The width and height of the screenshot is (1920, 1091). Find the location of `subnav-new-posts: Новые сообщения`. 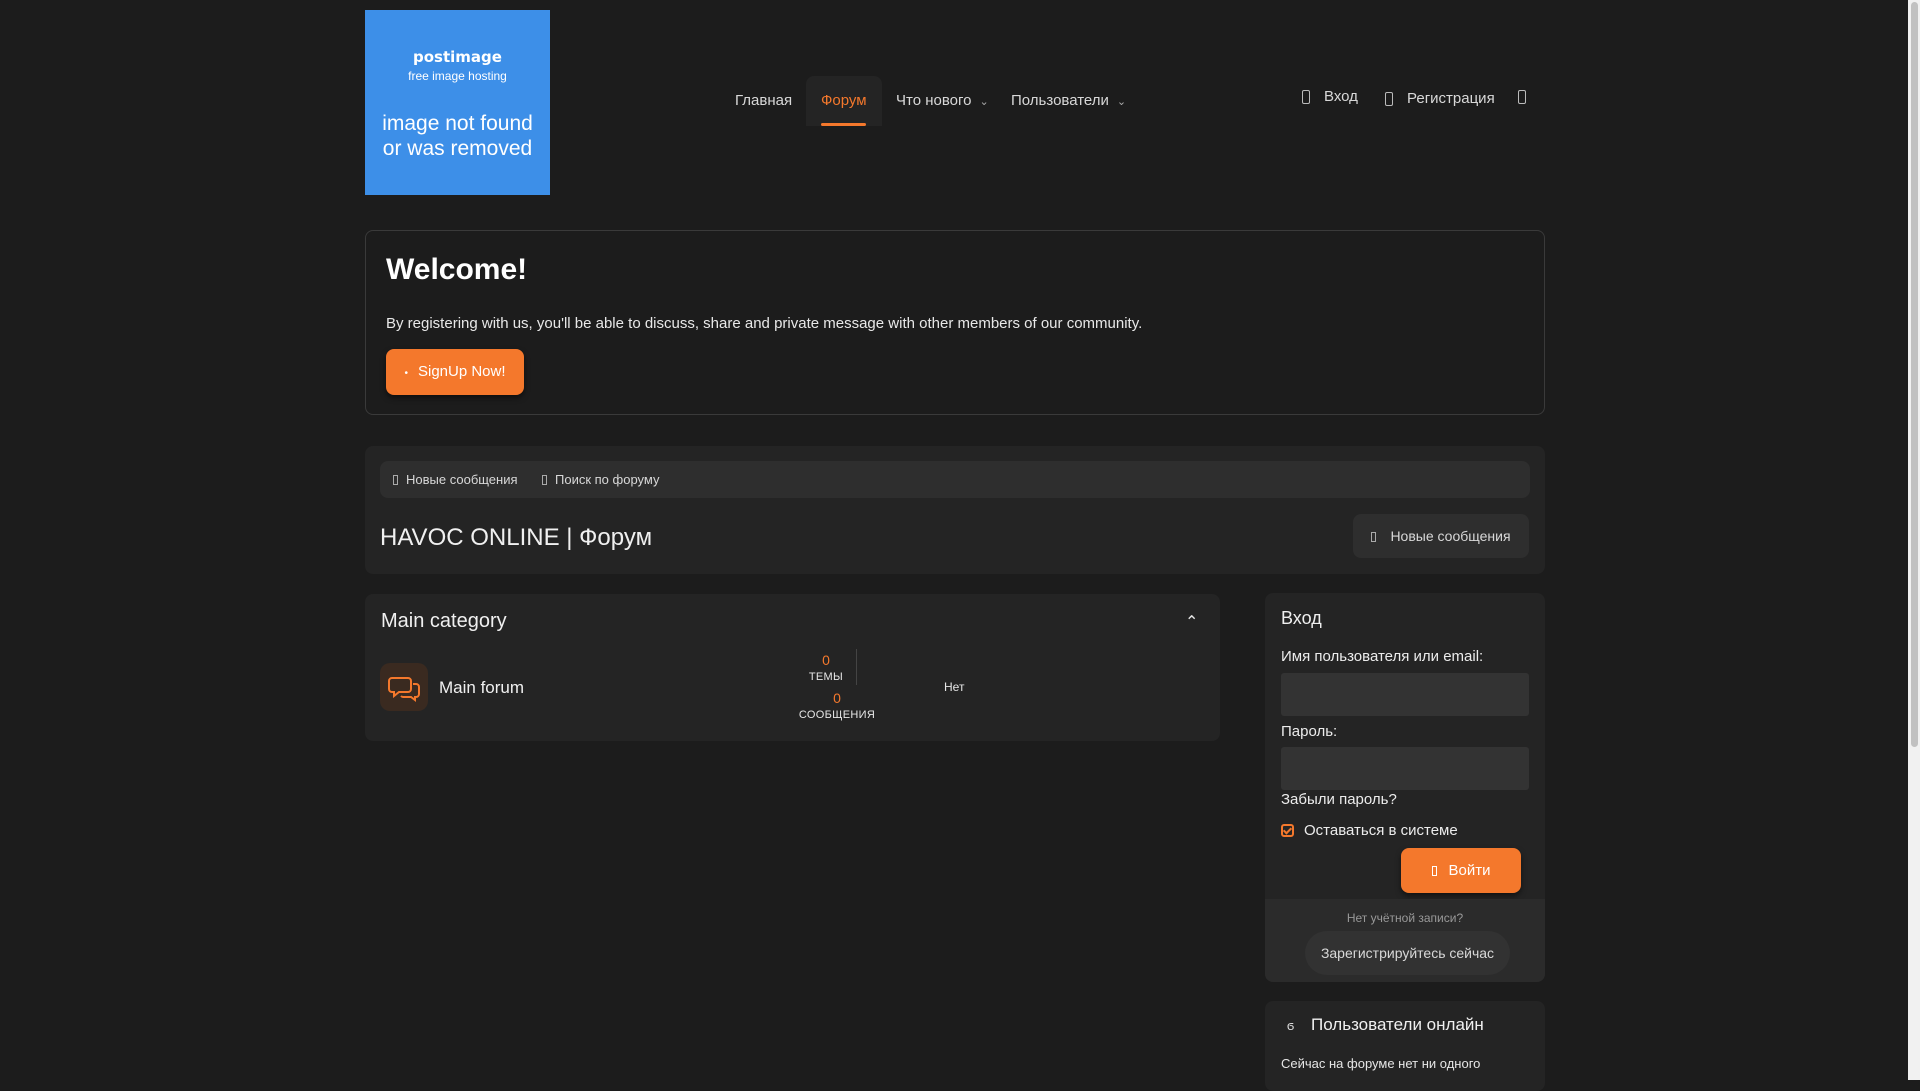

subnav-new-posts: Новые сообщения is located at coordinates (455, 479).